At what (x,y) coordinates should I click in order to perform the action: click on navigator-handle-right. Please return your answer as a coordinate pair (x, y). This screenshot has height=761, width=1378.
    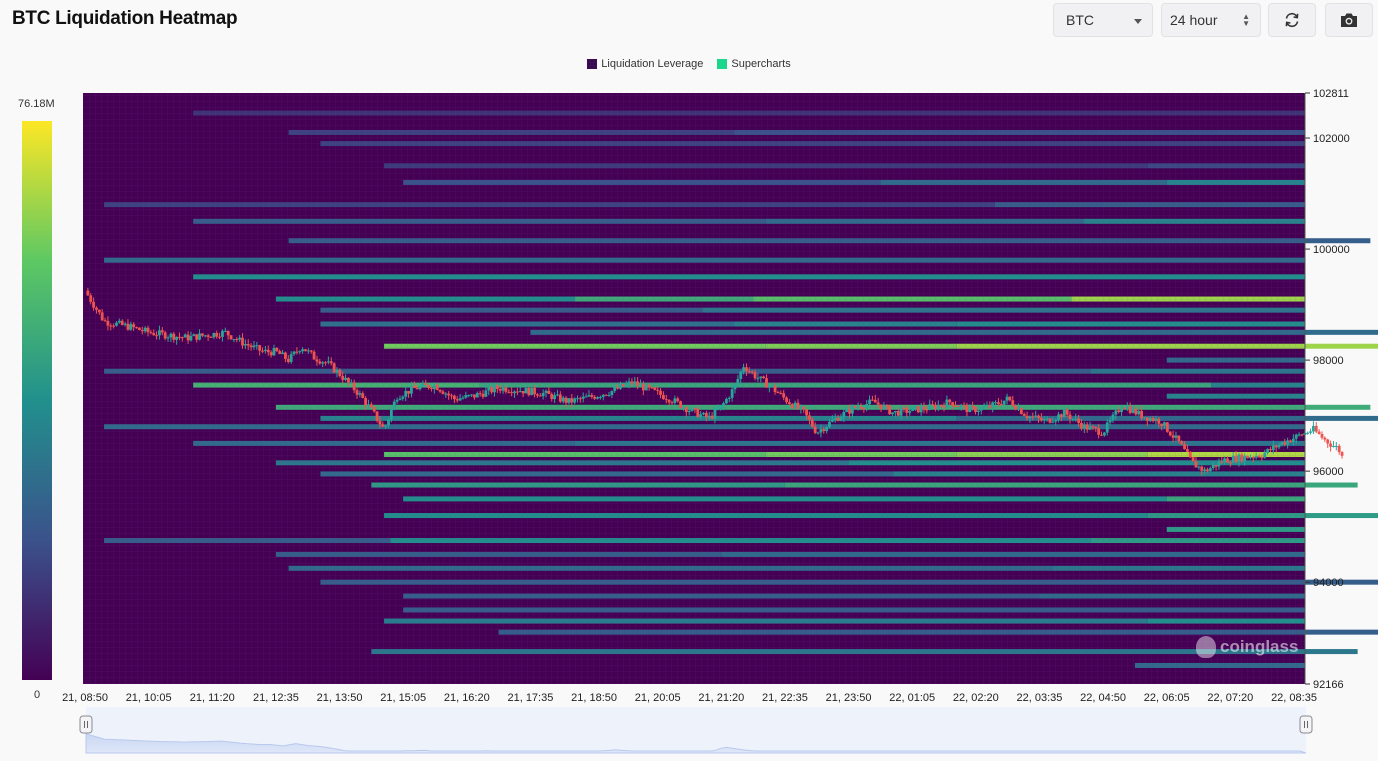
    Looking at the image, I should click on (1306, 724).